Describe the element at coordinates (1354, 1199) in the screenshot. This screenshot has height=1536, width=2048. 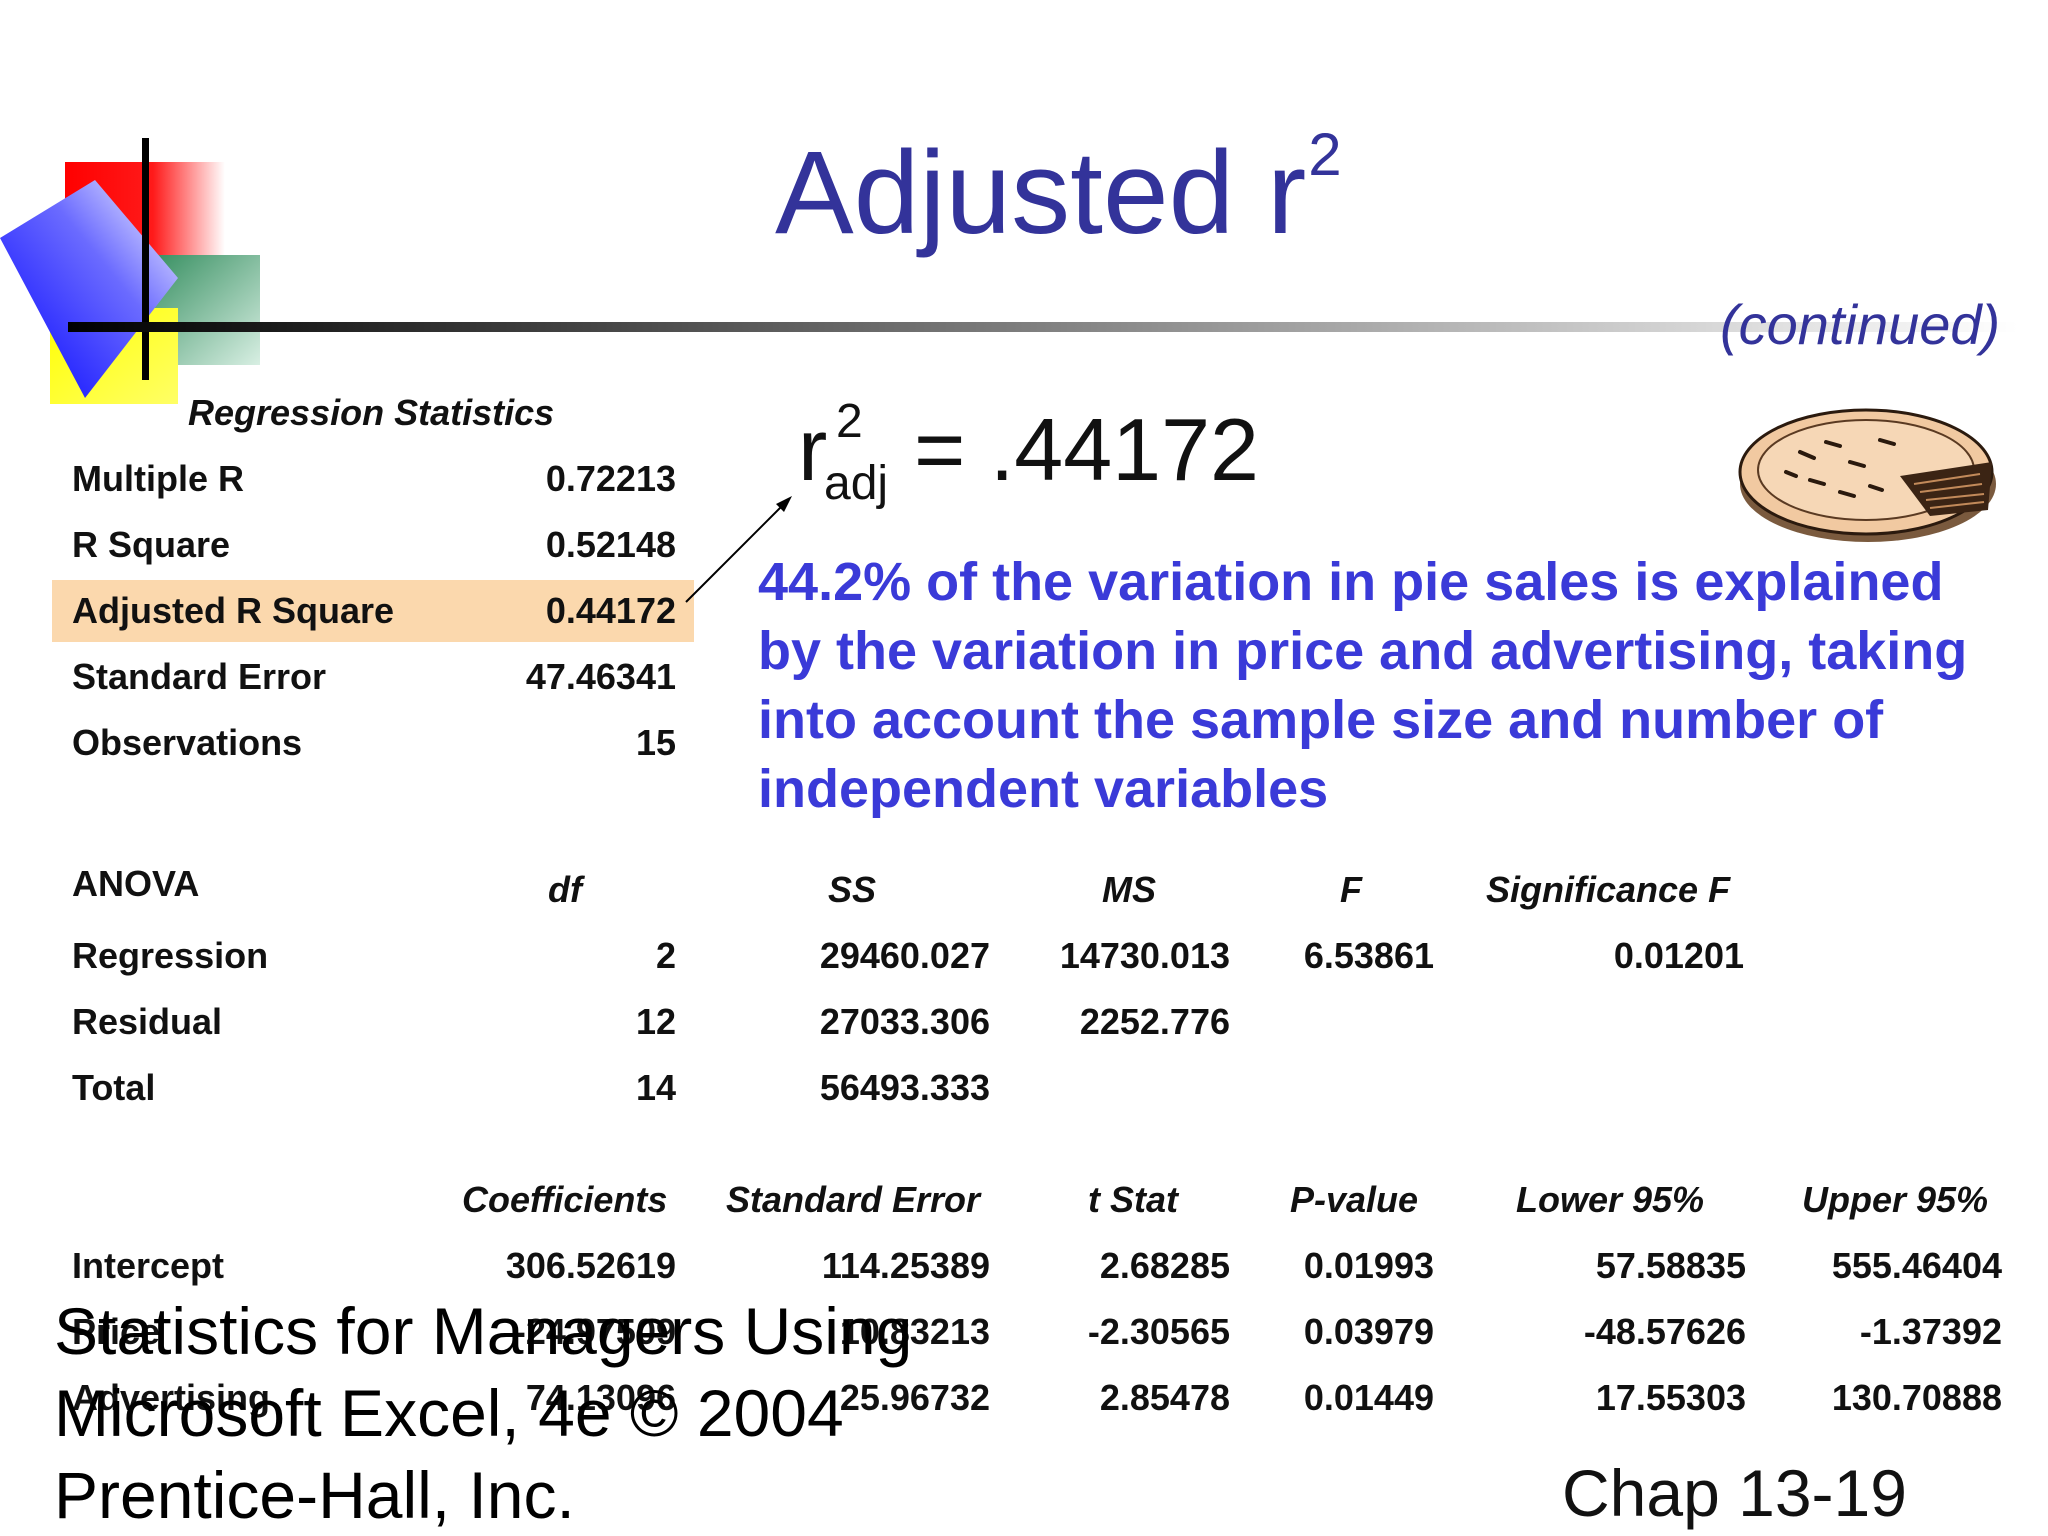
I see `coef-header: P-value` at that location.